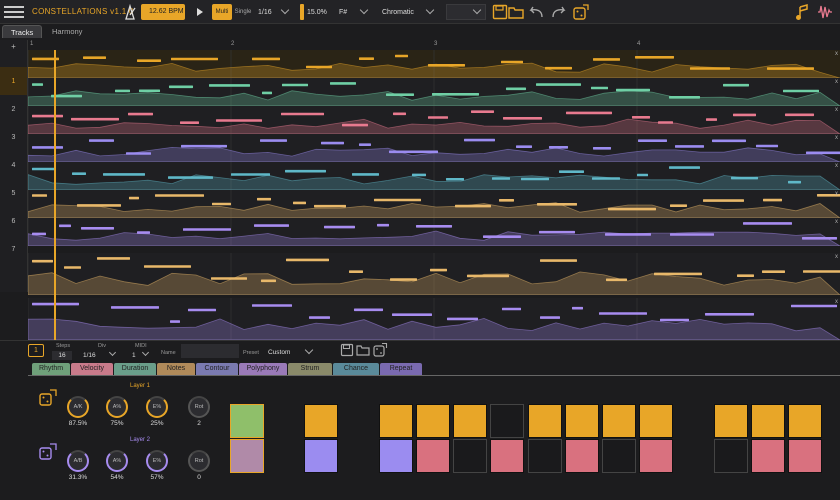 Image resolution: width=840 pixels, height=500 pixels. What do you see at coordinates (398, 12) in the screenshot?
I see `scale-select: Chromatic` at bounding box center [398, 12].